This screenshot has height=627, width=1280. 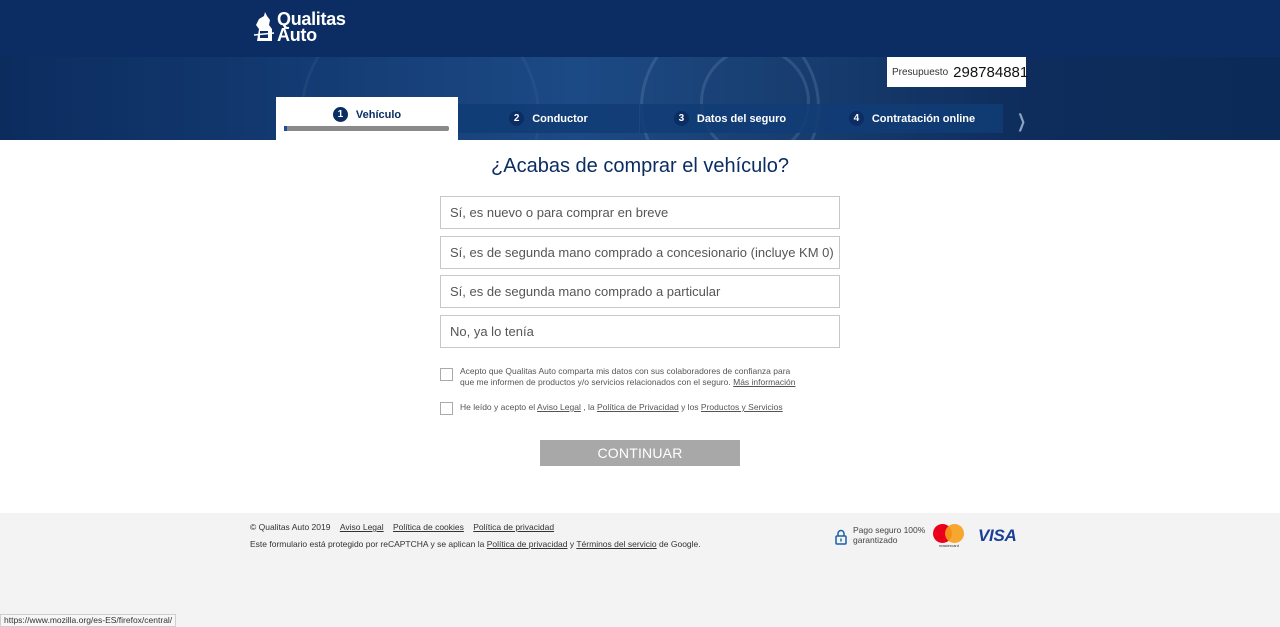 What do you see at coordinates (923, 118) in the screenshot?
I see `step-label: Contratación online` at bounding box center [923, 118].